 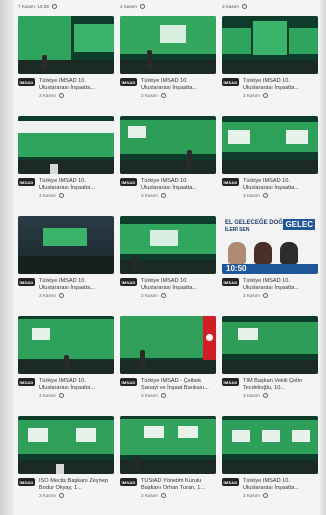 I want to click on photo-thumbnail: EL GELECEĞE DOĞRU İLERİ SEN GELEC 10:50, so click(x=270, y=245).